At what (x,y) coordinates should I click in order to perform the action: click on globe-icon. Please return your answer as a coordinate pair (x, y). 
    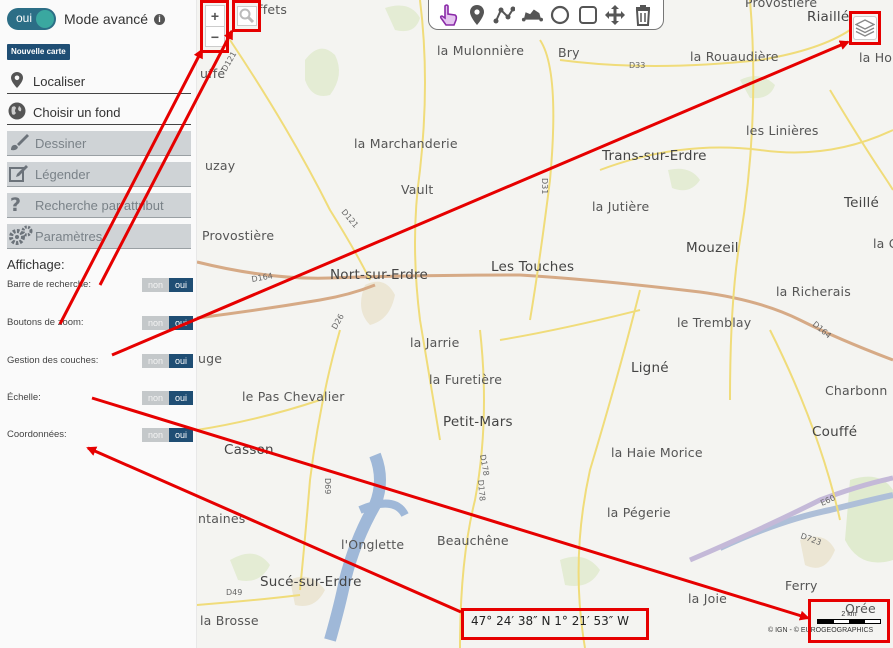
    Looking at the image, I should click on (17, 112).